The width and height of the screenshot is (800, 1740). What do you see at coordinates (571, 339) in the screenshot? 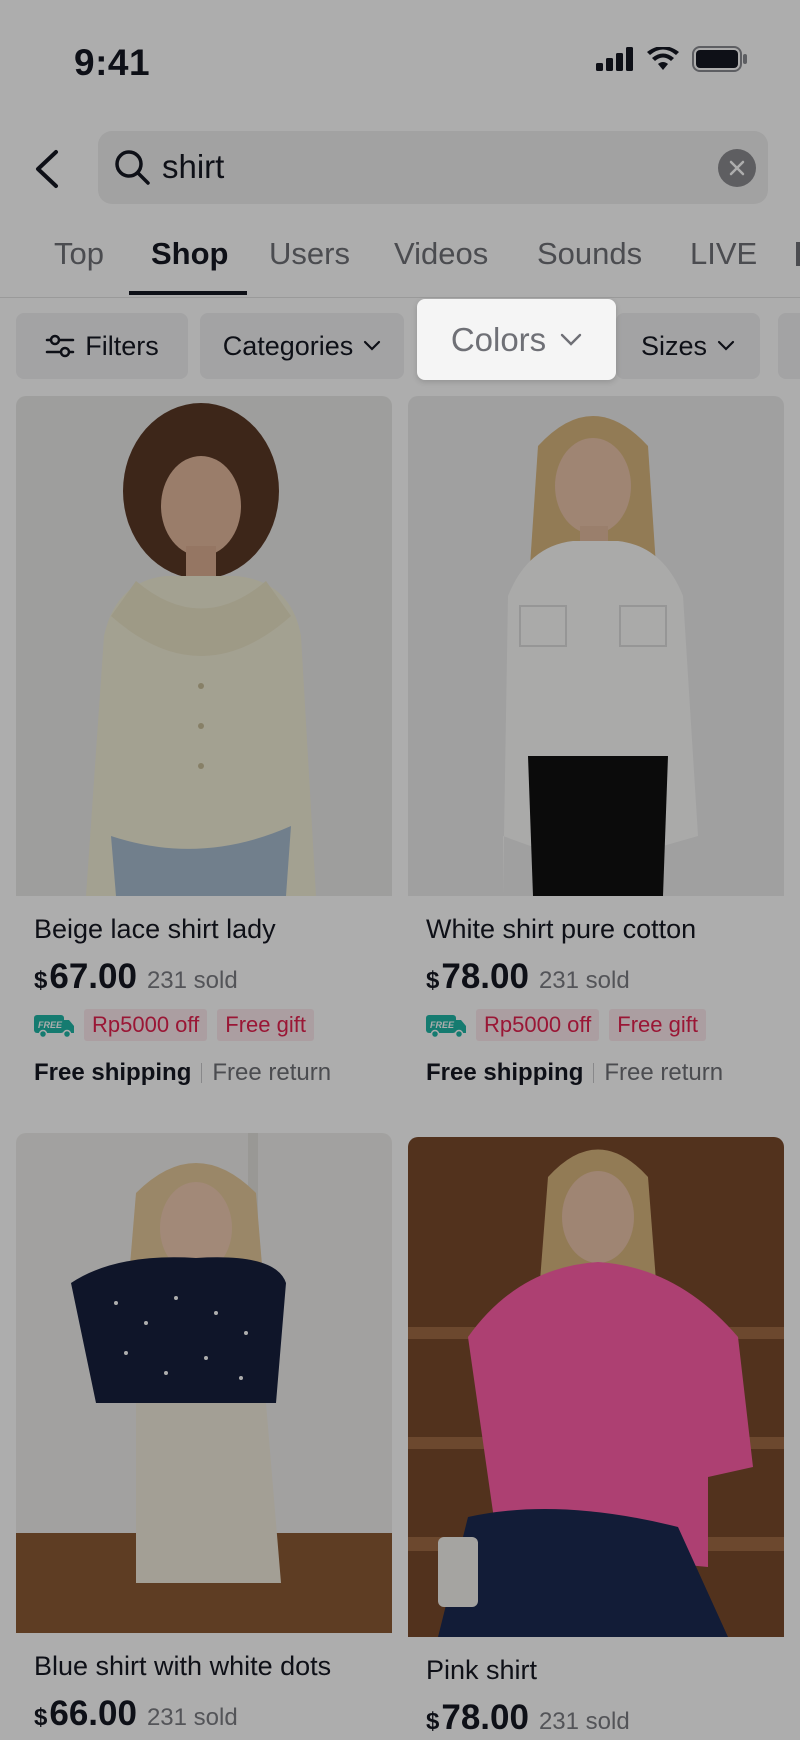
I see `chevron-down-icon` at bounding box center [571, 339].